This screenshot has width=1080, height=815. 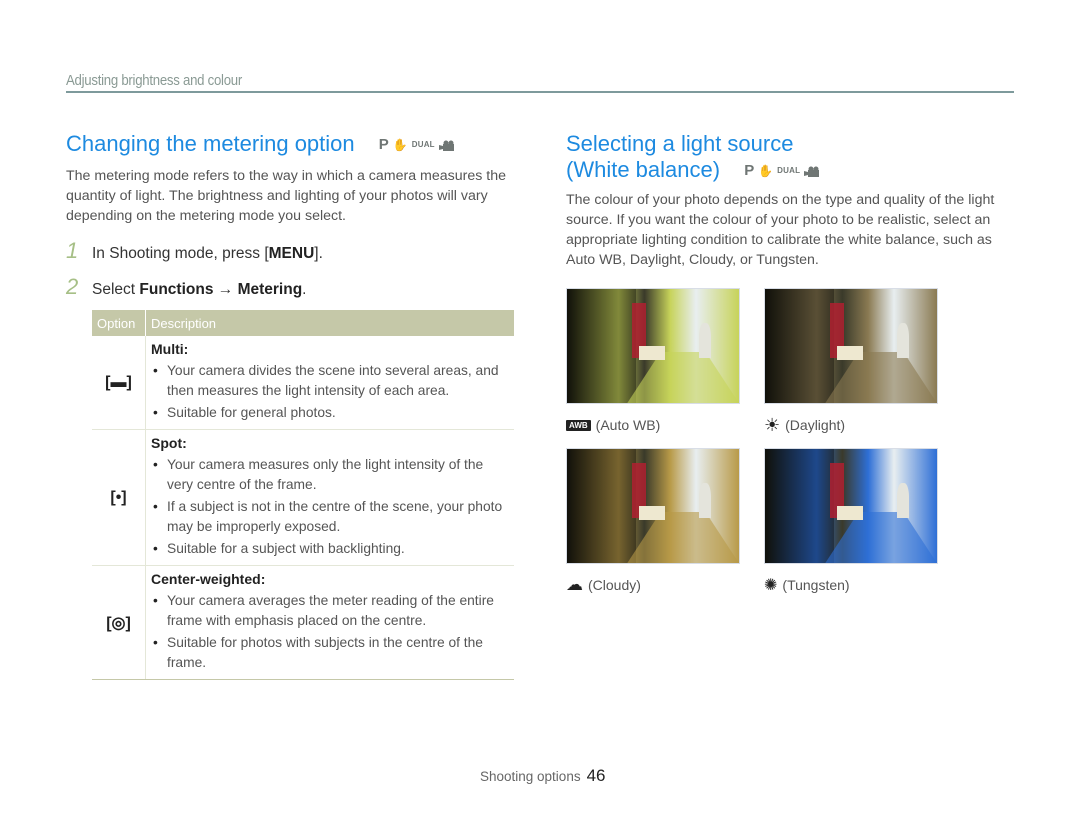 I want to click on spot-metering-icon: [•], so click(x=119, y=498).